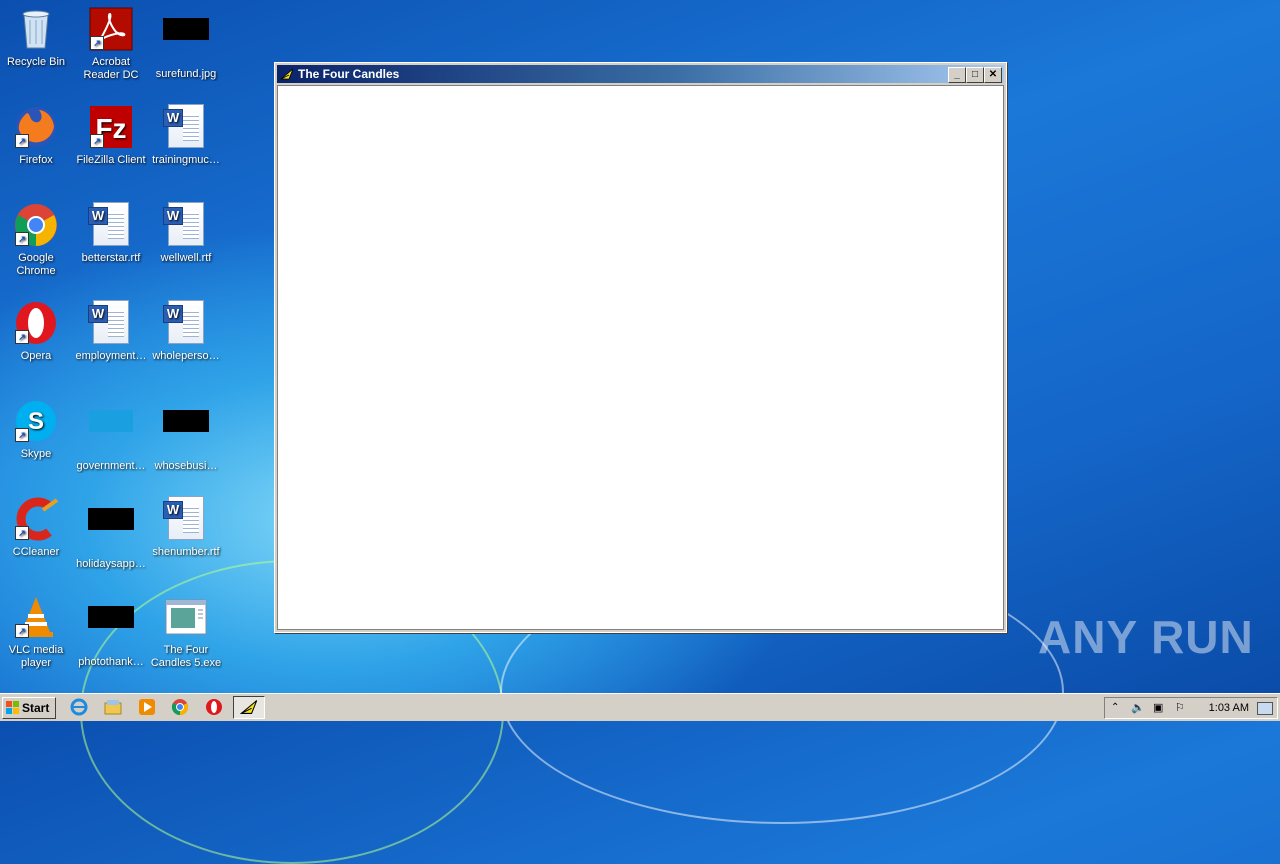 Image resolution: width=1280 pixels, height=864 pixels. I want to click on show-hidden-icons-icon: ⌃, so click(1115, 708).